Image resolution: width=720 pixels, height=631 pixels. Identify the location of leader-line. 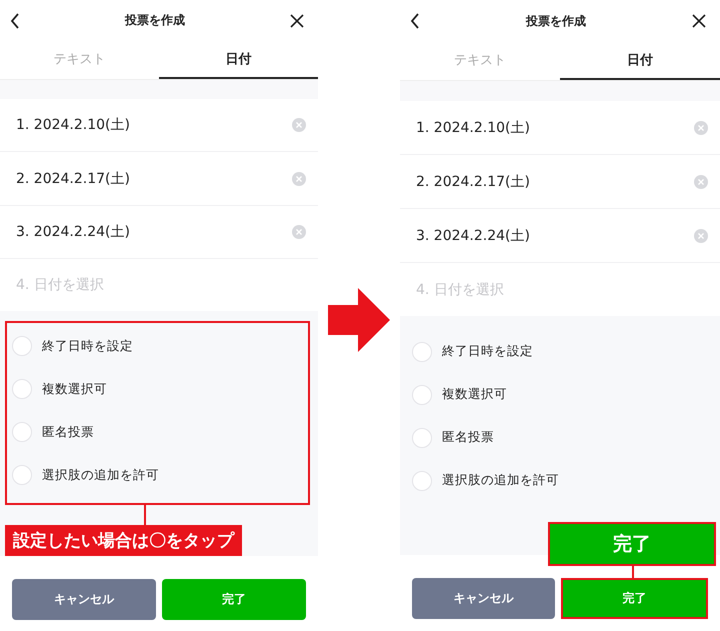
(633, 573).